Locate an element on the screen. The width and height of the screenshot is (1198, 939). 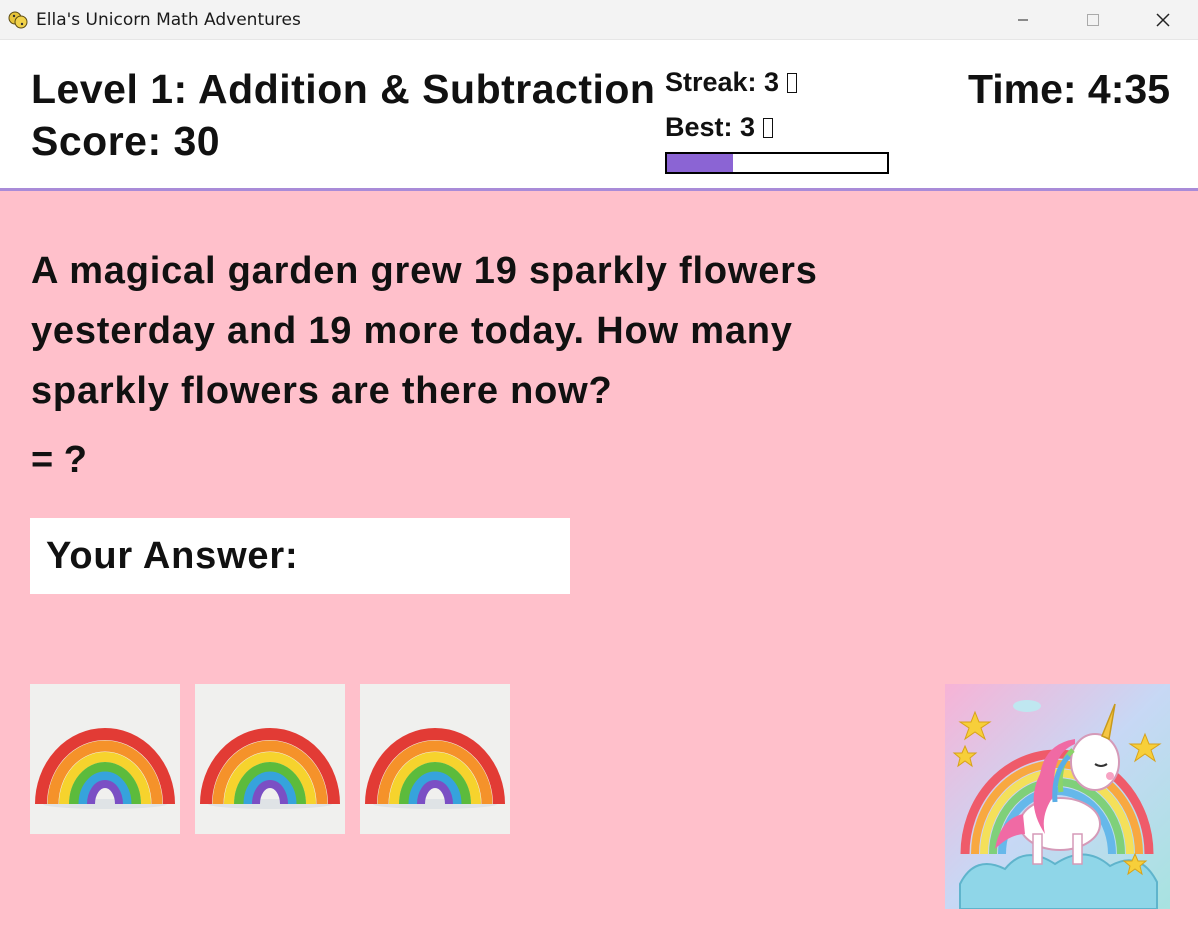
python-app-icon is located at coordinates (18, 20).